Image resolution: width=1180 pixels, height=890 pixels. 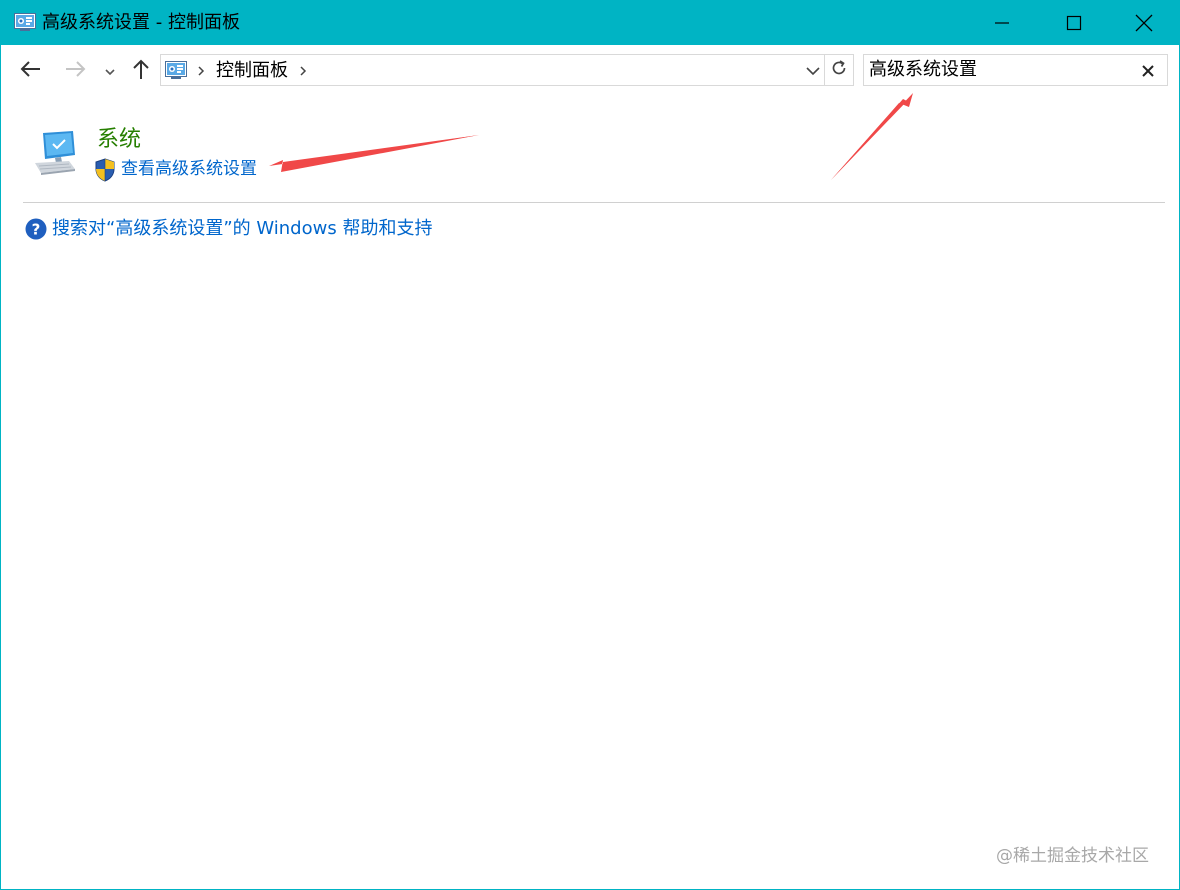 I want to click on address-dropdown-button, so click(x=813, y=71).